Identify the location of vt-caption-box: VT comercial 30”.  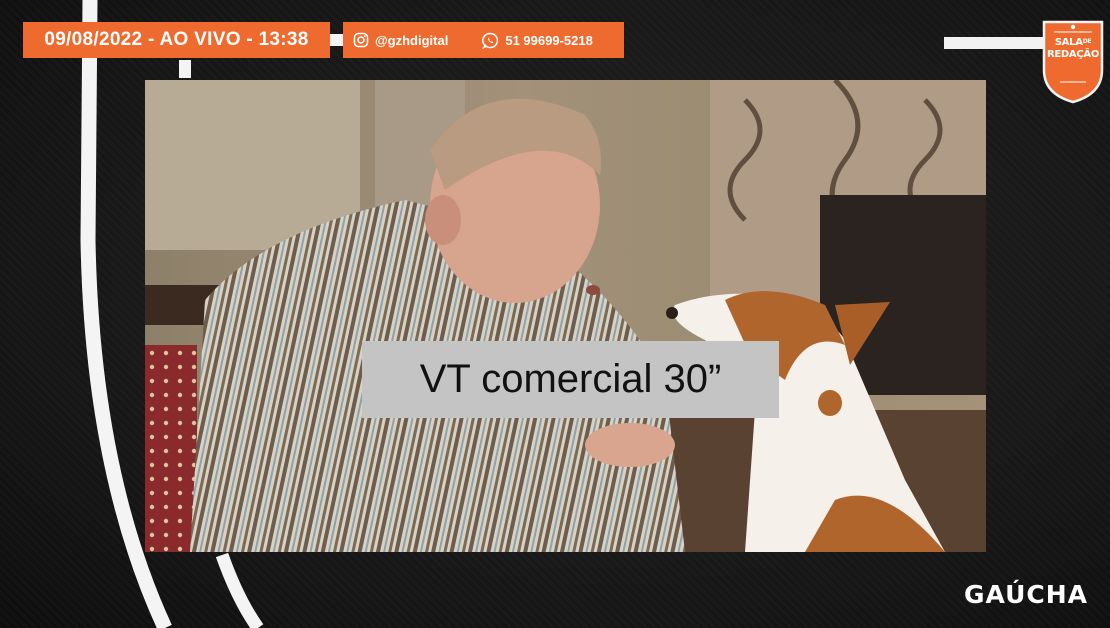
(570, 379).